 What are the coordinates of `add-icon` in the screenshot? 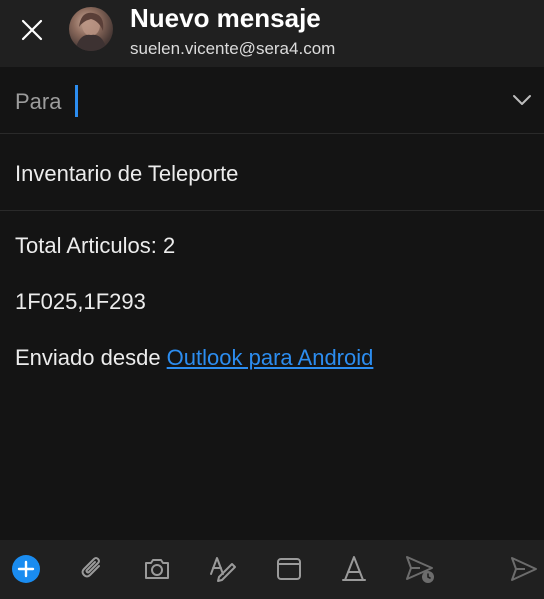 It's located at (26, 569).